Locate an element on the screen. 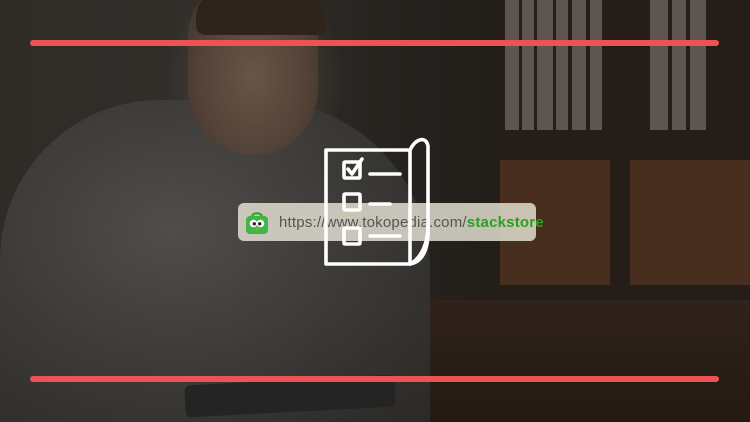 This screenshot has height=422, width=750. checklist-document-icon is located at coordinates (377, 201).